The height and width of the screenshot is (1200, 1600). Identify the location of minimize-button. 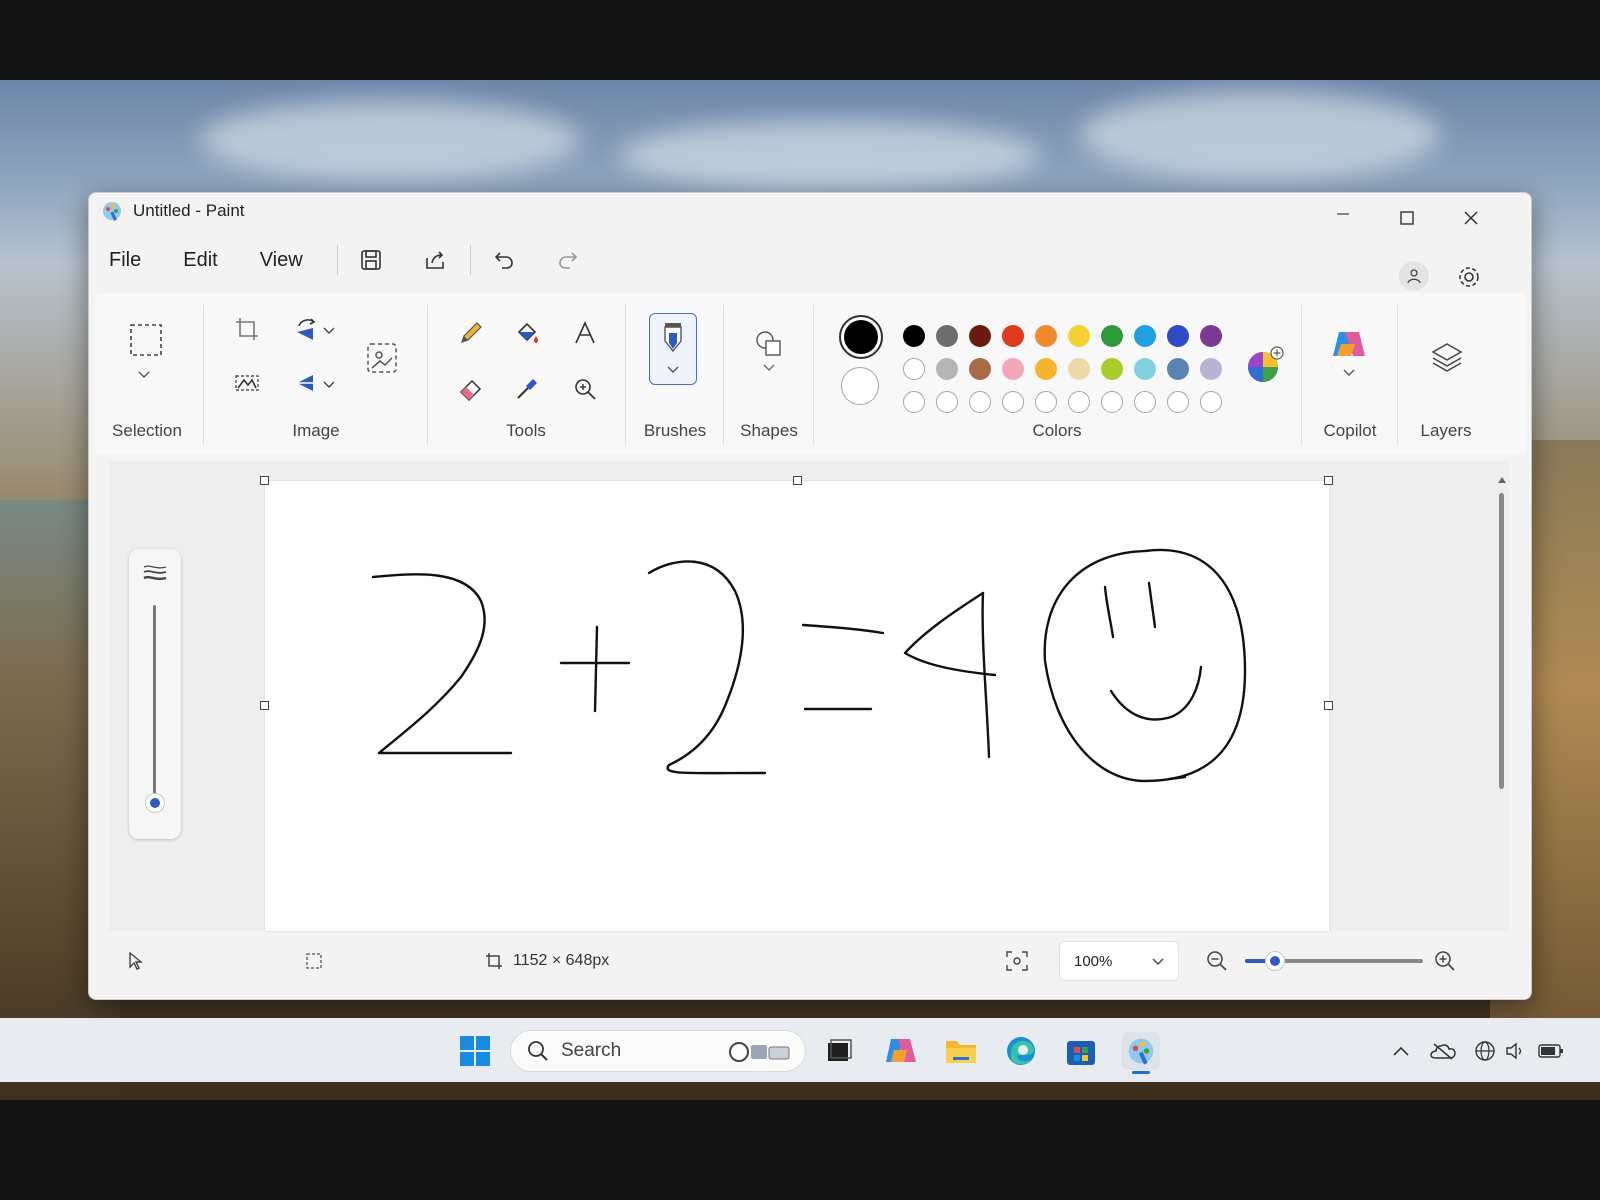
(1343, 214).